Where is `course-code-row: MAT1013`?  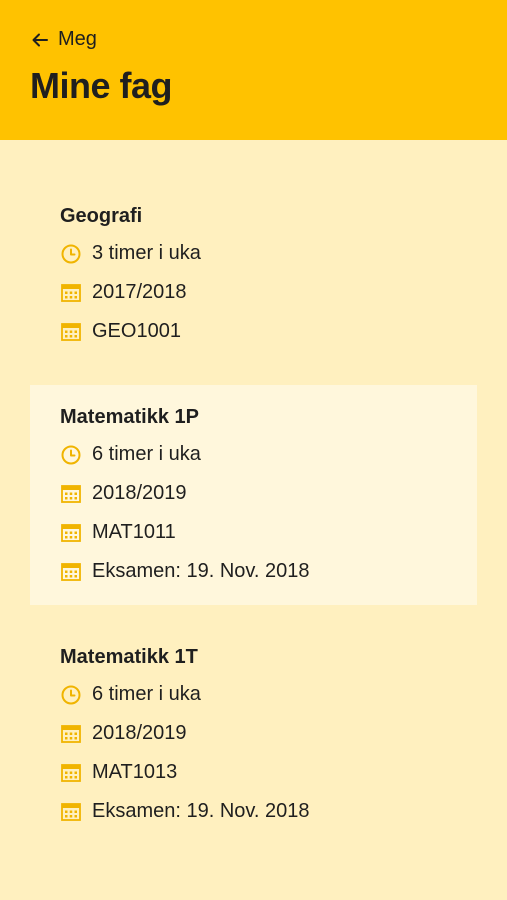
course-code-row: MAT1013 is located at coordinates (253, 772).